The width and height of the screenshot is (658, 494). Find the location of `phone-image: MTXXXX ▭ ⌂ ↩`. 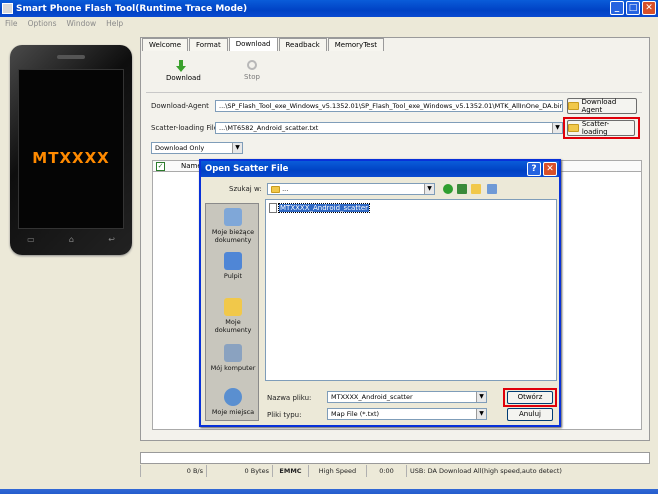

phone-image: MTXXXX ▭ ⌂ ↩ is located at coordinates (71, 150).